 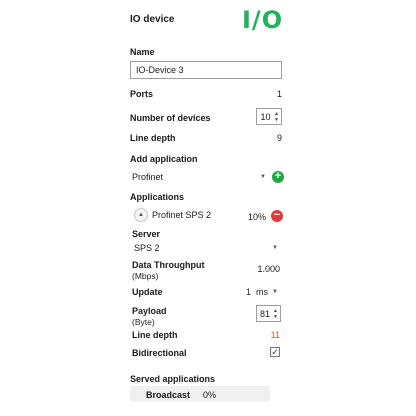 What do you see at coordinates (275, 352) in the screenshot?
I see `bidirectional-checkbox: ✓` at bounding box center [275, 352].